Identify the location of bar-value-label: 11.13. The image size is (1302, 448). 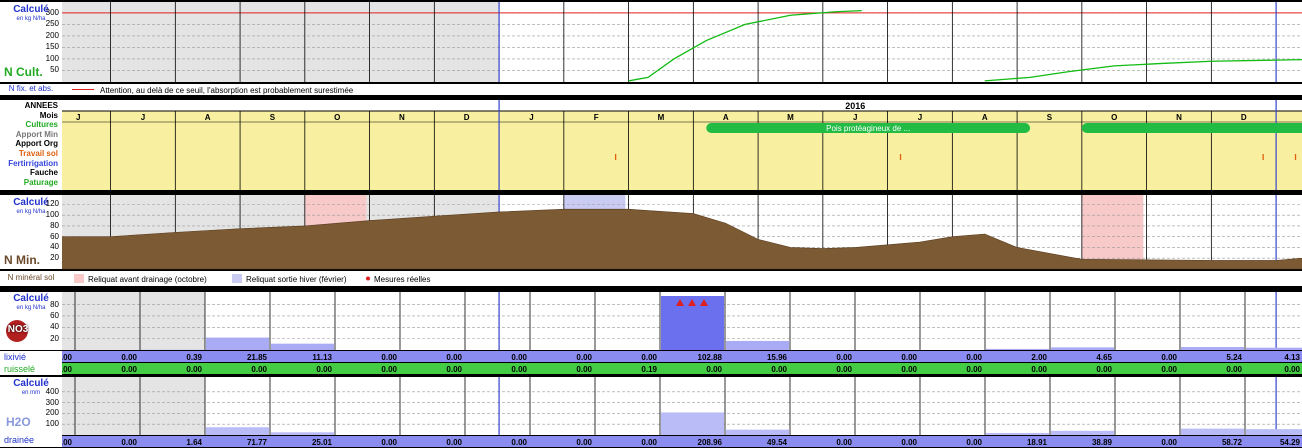
(322, 357).